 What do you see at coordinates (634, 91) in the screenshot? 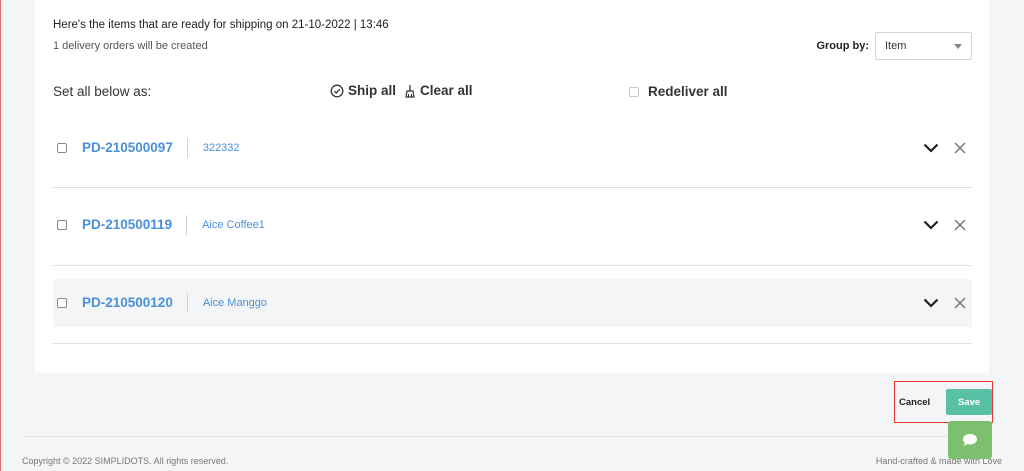
I see `redeliver-all-checkbox` at bounding box center [634, 91].